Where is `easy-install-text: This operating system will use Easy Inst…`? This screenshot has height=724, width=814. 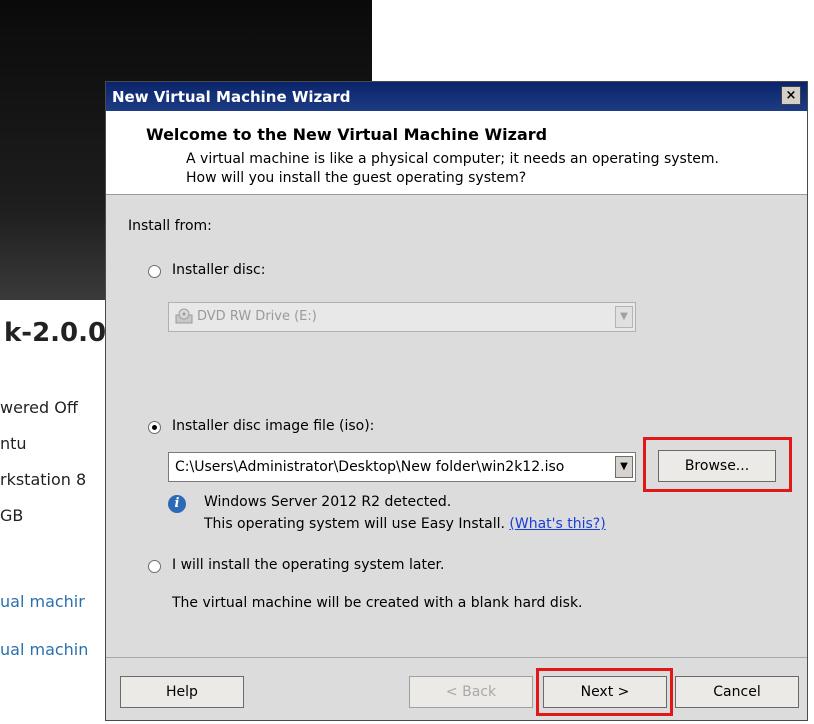 easy-install-text: This operating system will use Easy Inst… is located at coordinates (354, 524).